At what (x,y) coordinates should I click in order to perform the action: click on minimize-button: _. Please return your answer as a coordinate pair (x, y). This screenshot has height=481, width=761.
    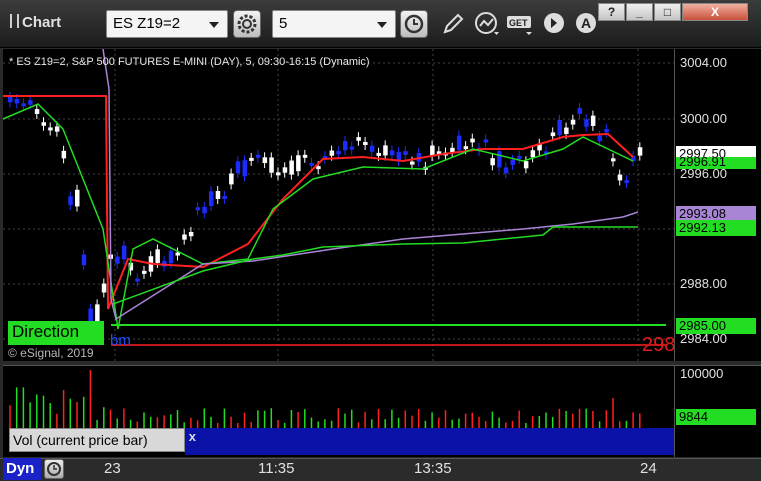
    Looking at the image, I should click on (639, 12).